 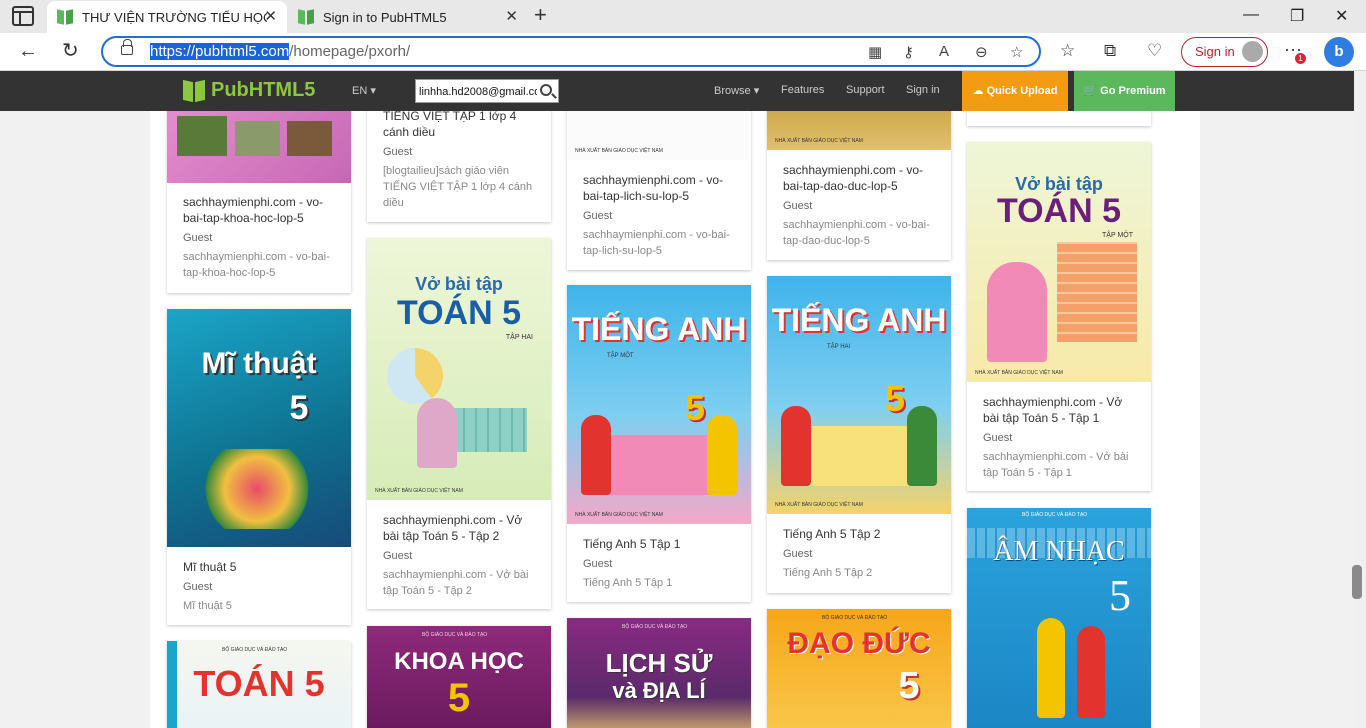 I want to click on refresh-icon: ↻, so click(x=70, y=51).